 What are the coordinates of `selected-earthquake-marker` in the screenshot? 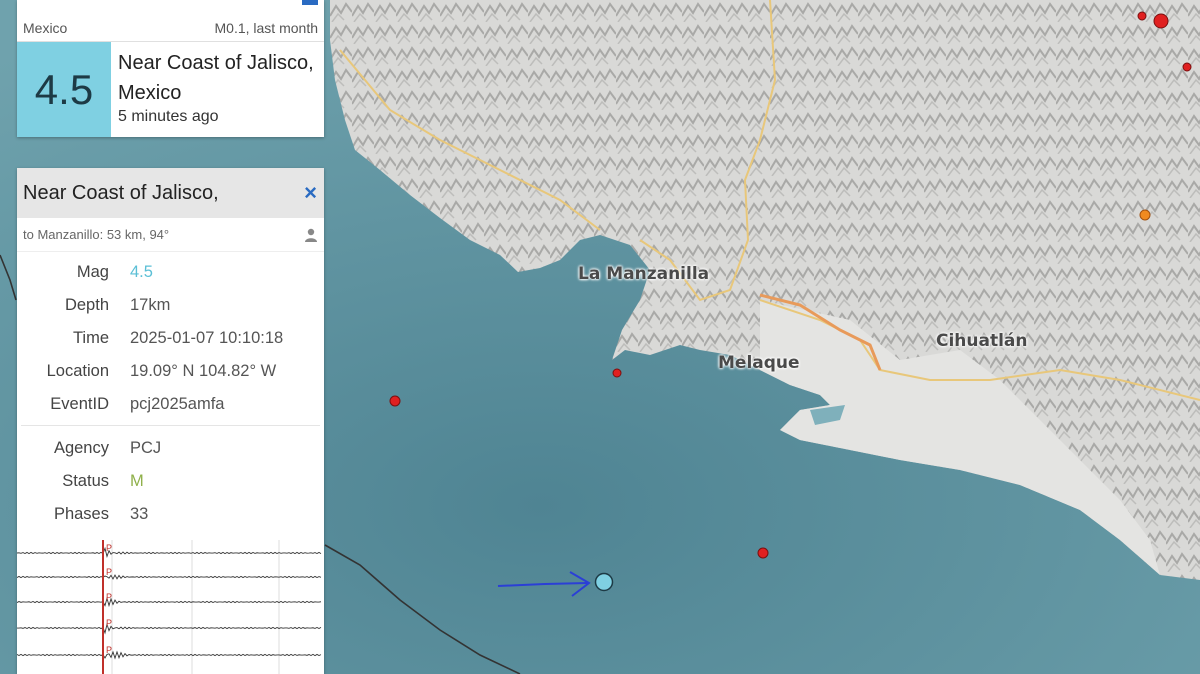 It's located at (604, 582).